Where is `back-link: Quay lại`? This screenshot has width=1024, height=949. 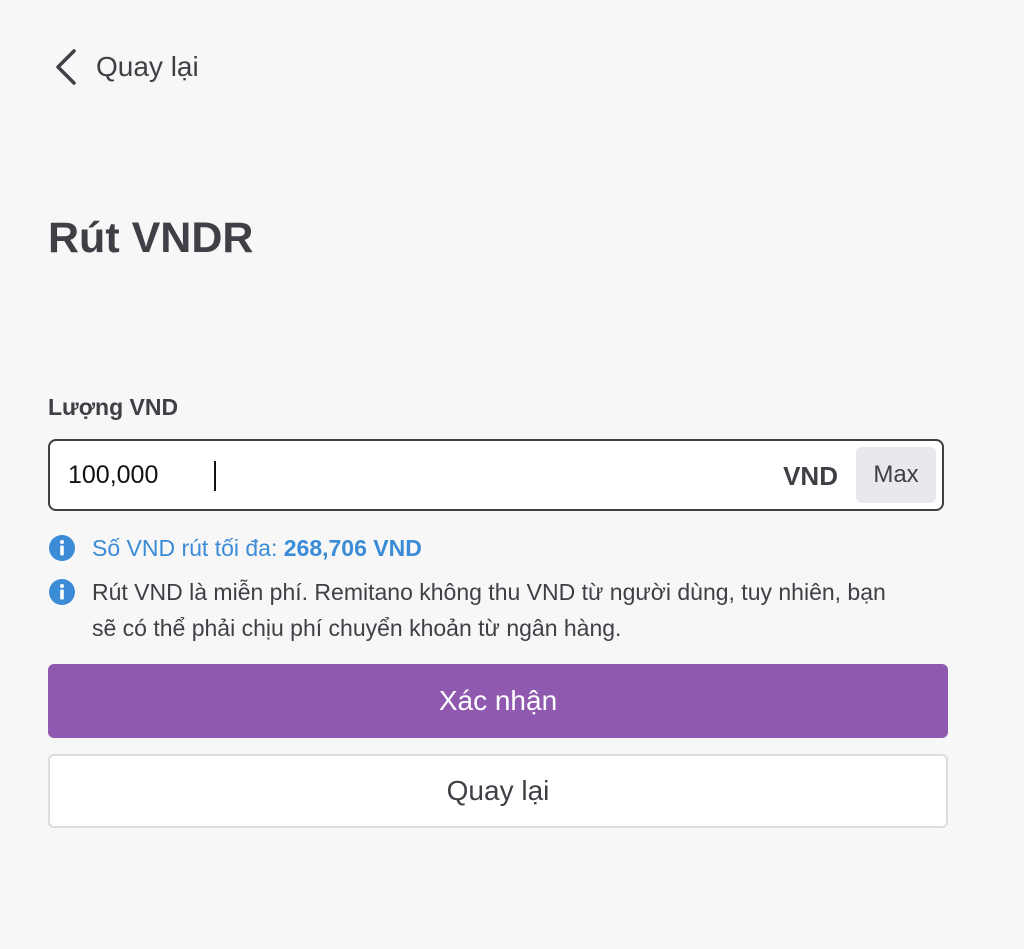 back-link: Quay lại is located at coordinates (125, 67).